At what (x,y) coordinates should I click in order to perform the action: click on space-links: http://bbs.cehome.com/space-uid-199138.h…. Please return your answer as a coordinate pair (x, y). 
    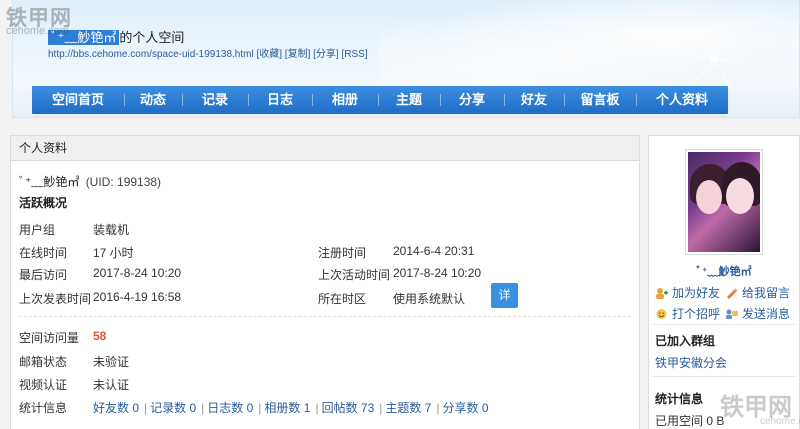
    Looking at the image, I should click on (208, 52).